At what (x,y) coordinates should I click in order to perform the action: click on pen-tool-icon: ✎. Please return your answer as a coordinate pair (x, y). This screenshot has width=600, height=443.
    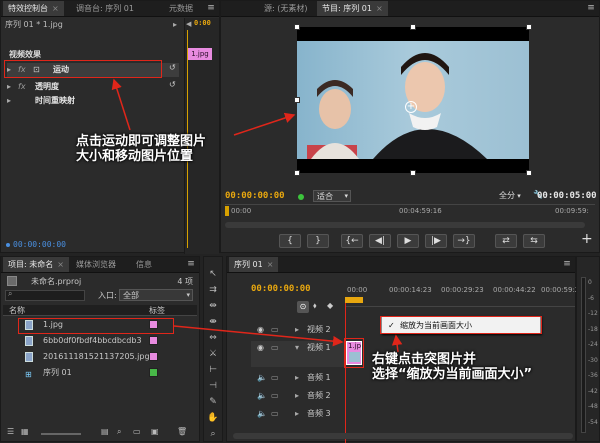
    Looking at the image, I should click on (213, 402).